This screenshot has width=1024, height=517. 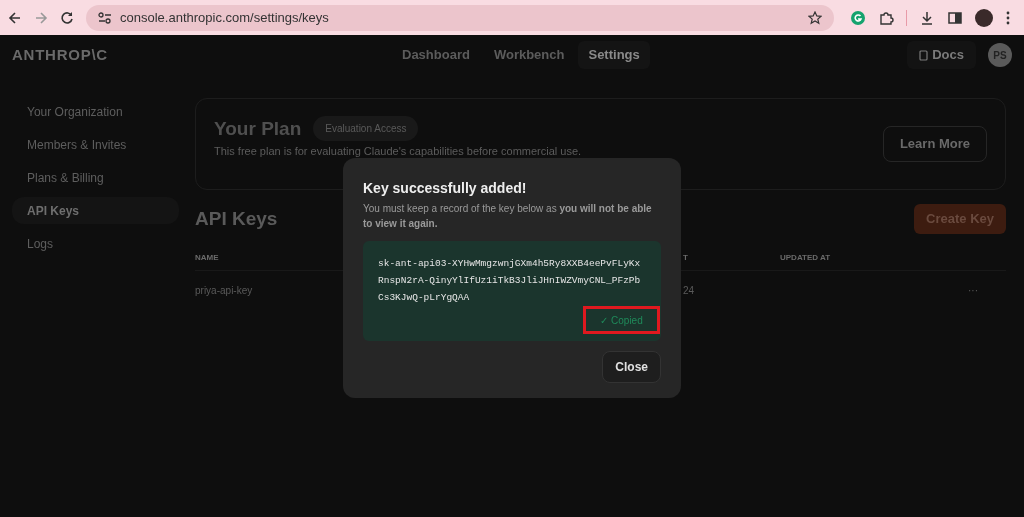 What do you see at coordinates (207, 258) in the screenshot?
I see `column-header: NAME` at bounding box center [207, 258].